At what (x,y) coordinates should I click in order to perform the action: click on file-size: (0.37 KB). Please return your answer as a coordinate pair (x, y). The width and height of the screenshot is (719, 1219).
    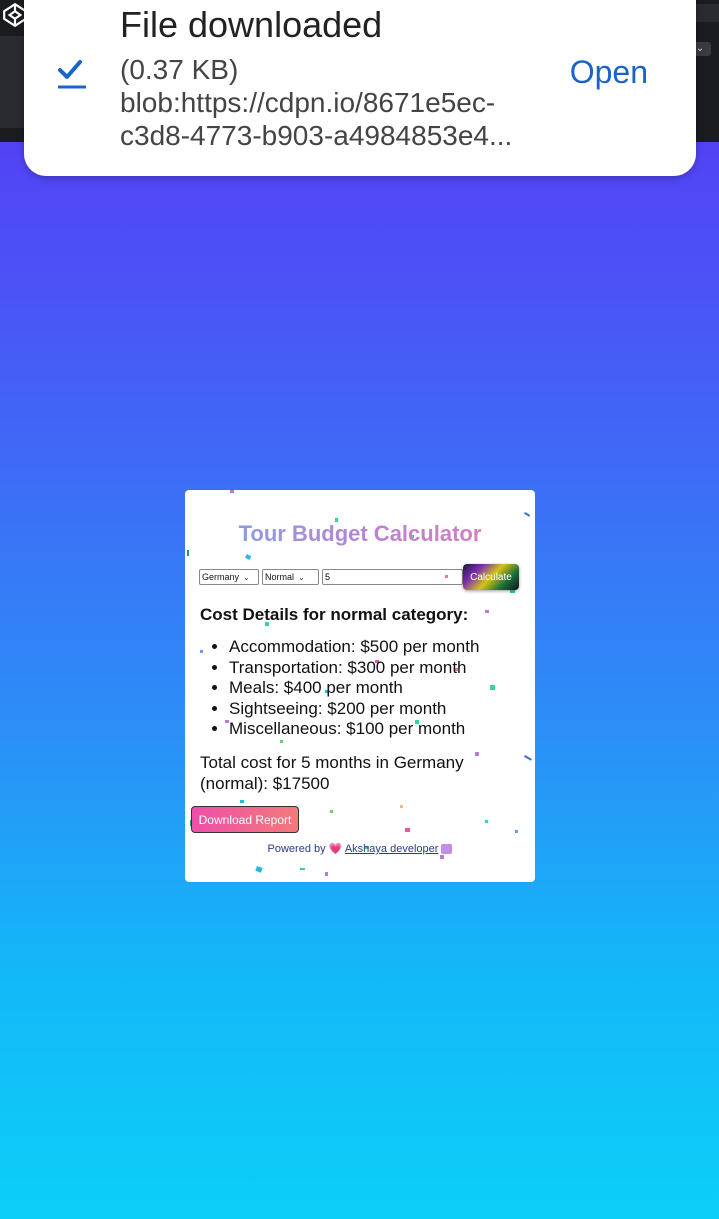
    Looking at the image, I should click on (179, 69).